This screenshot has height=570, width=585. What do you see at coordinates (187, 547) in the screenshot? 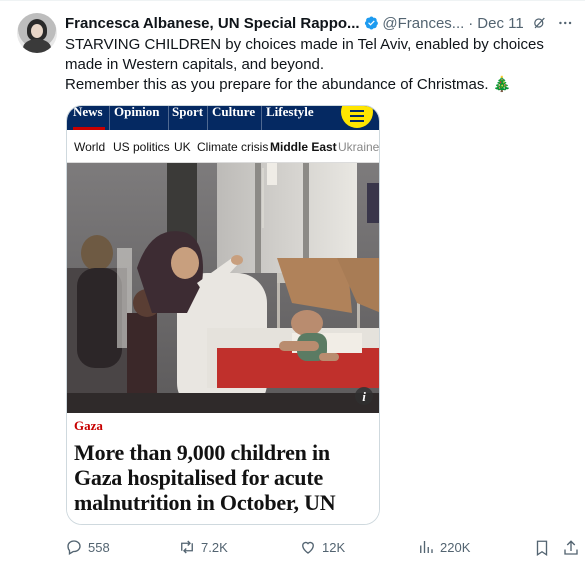
I see `repost-icon` at bounding box center [187, 547].